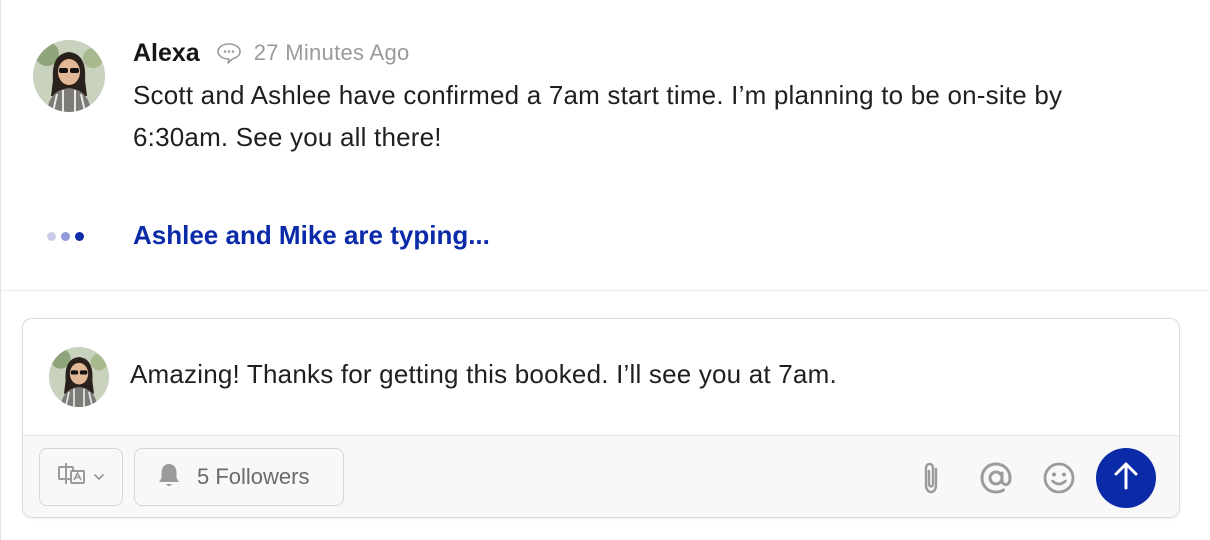 The width and height of the screenshot is (1210, 540). Describe the element at coordinates (72, 477) in the screenshot. I see `translate-icon` at that location.